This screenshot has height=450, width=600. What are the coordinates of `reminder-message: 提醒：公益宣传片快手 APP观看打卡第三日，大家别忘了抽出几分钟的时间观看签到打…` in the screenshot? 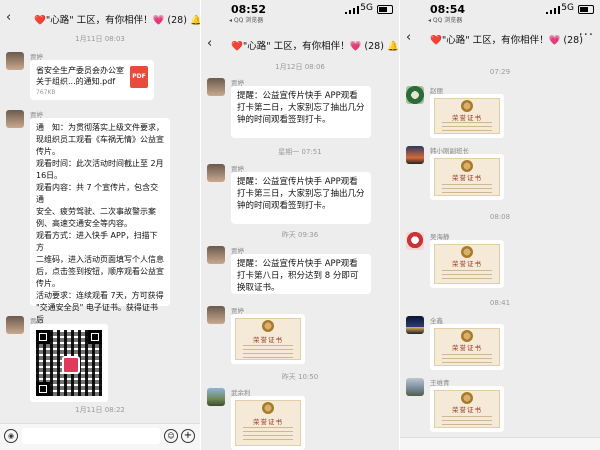 It's located at (301, 198).